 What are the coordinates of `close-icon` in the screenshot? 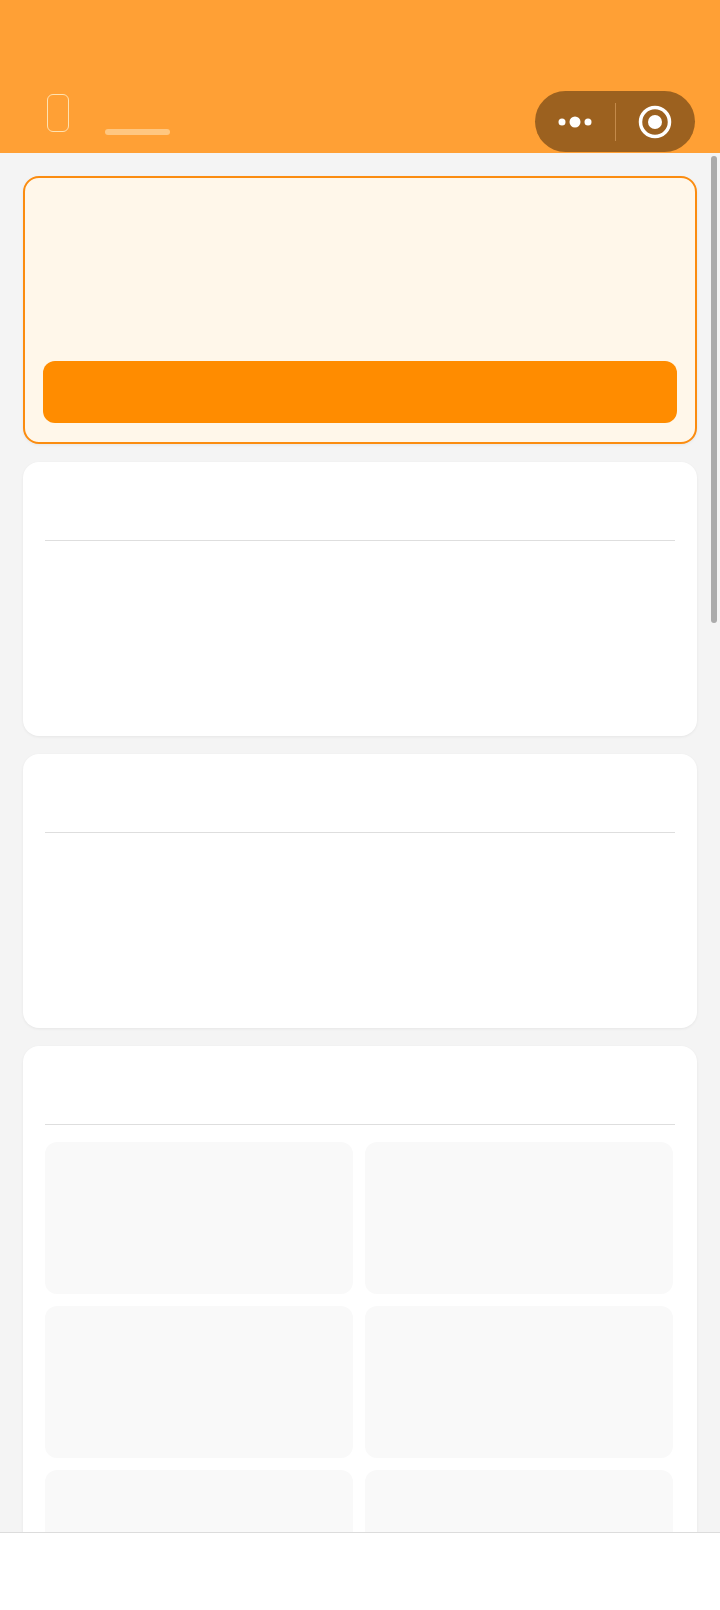 It's located at (655, 121).